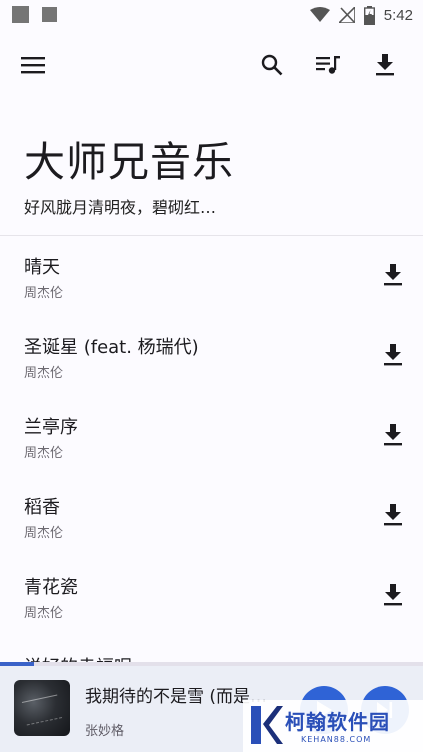  I want to click on battery-charging-icon, so click(369, 15).